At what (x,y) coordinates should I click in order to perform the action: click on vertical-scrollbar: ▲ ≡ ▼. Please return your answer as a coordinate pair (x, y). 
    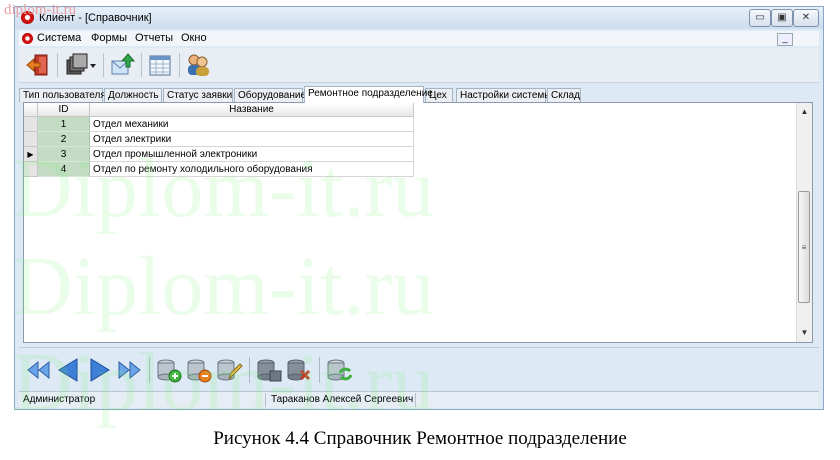
    Looking at the image, I should click on (804, 222).